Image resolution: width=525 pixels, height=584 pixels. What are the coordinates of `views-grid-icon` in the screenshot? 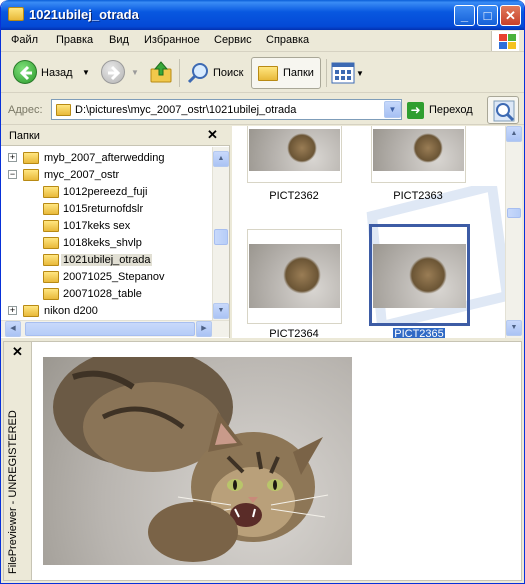 It's located at (343, 73).